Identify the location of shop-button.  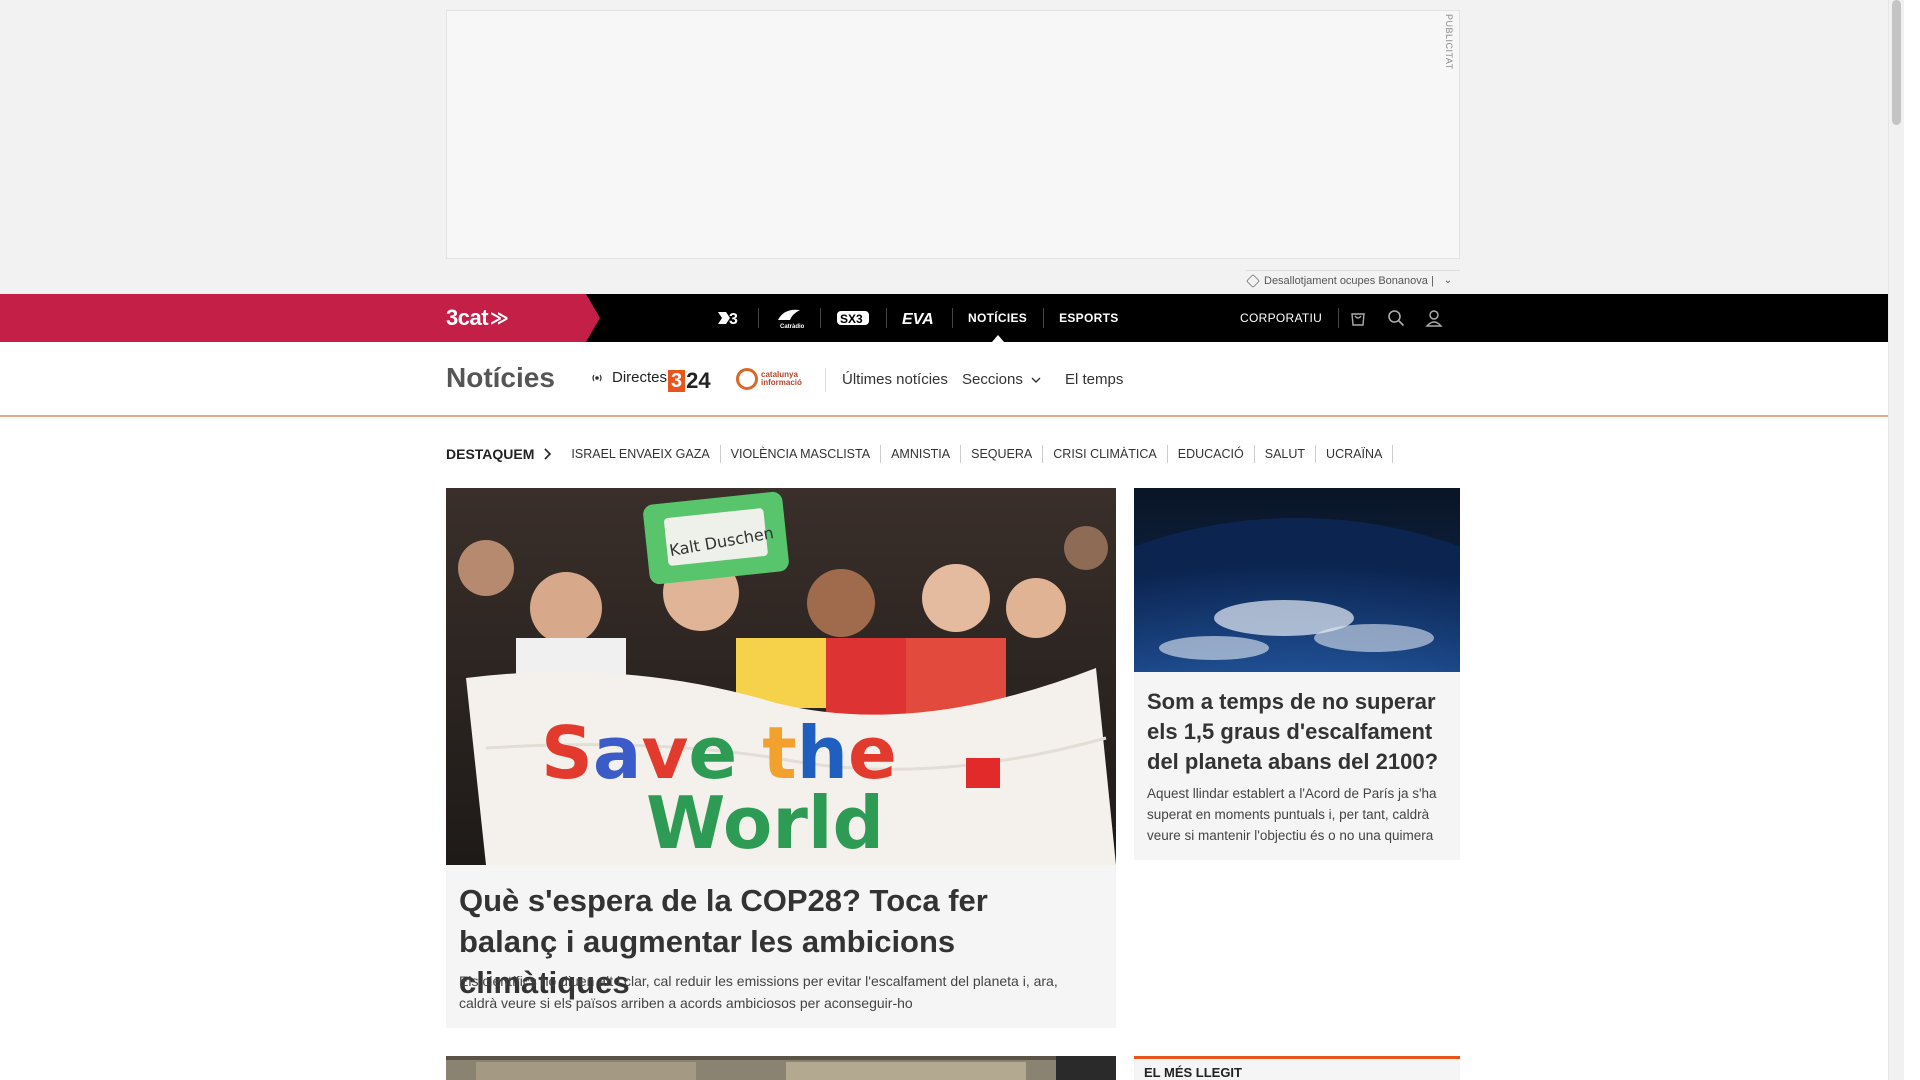
(1358, 318).